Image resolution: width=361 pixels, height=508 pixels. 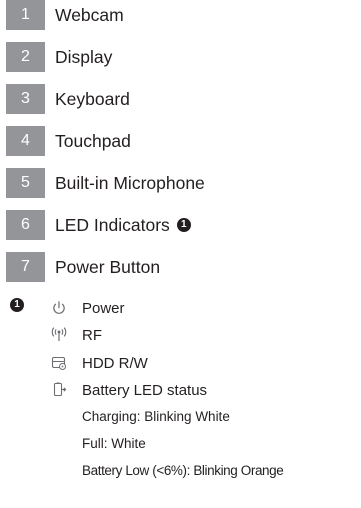 What do you see at coordinates (25, 141) in the screenshot?
I see `number-badge: 4` at bounding box center [25, 141].